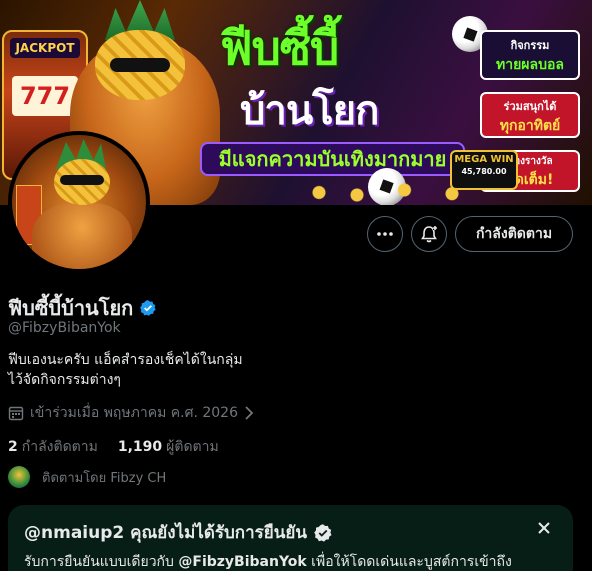 The height and width of the screenshot is (571, 592). I want to click on followers-label: ผู้ติดตาม, so click(192, 447).